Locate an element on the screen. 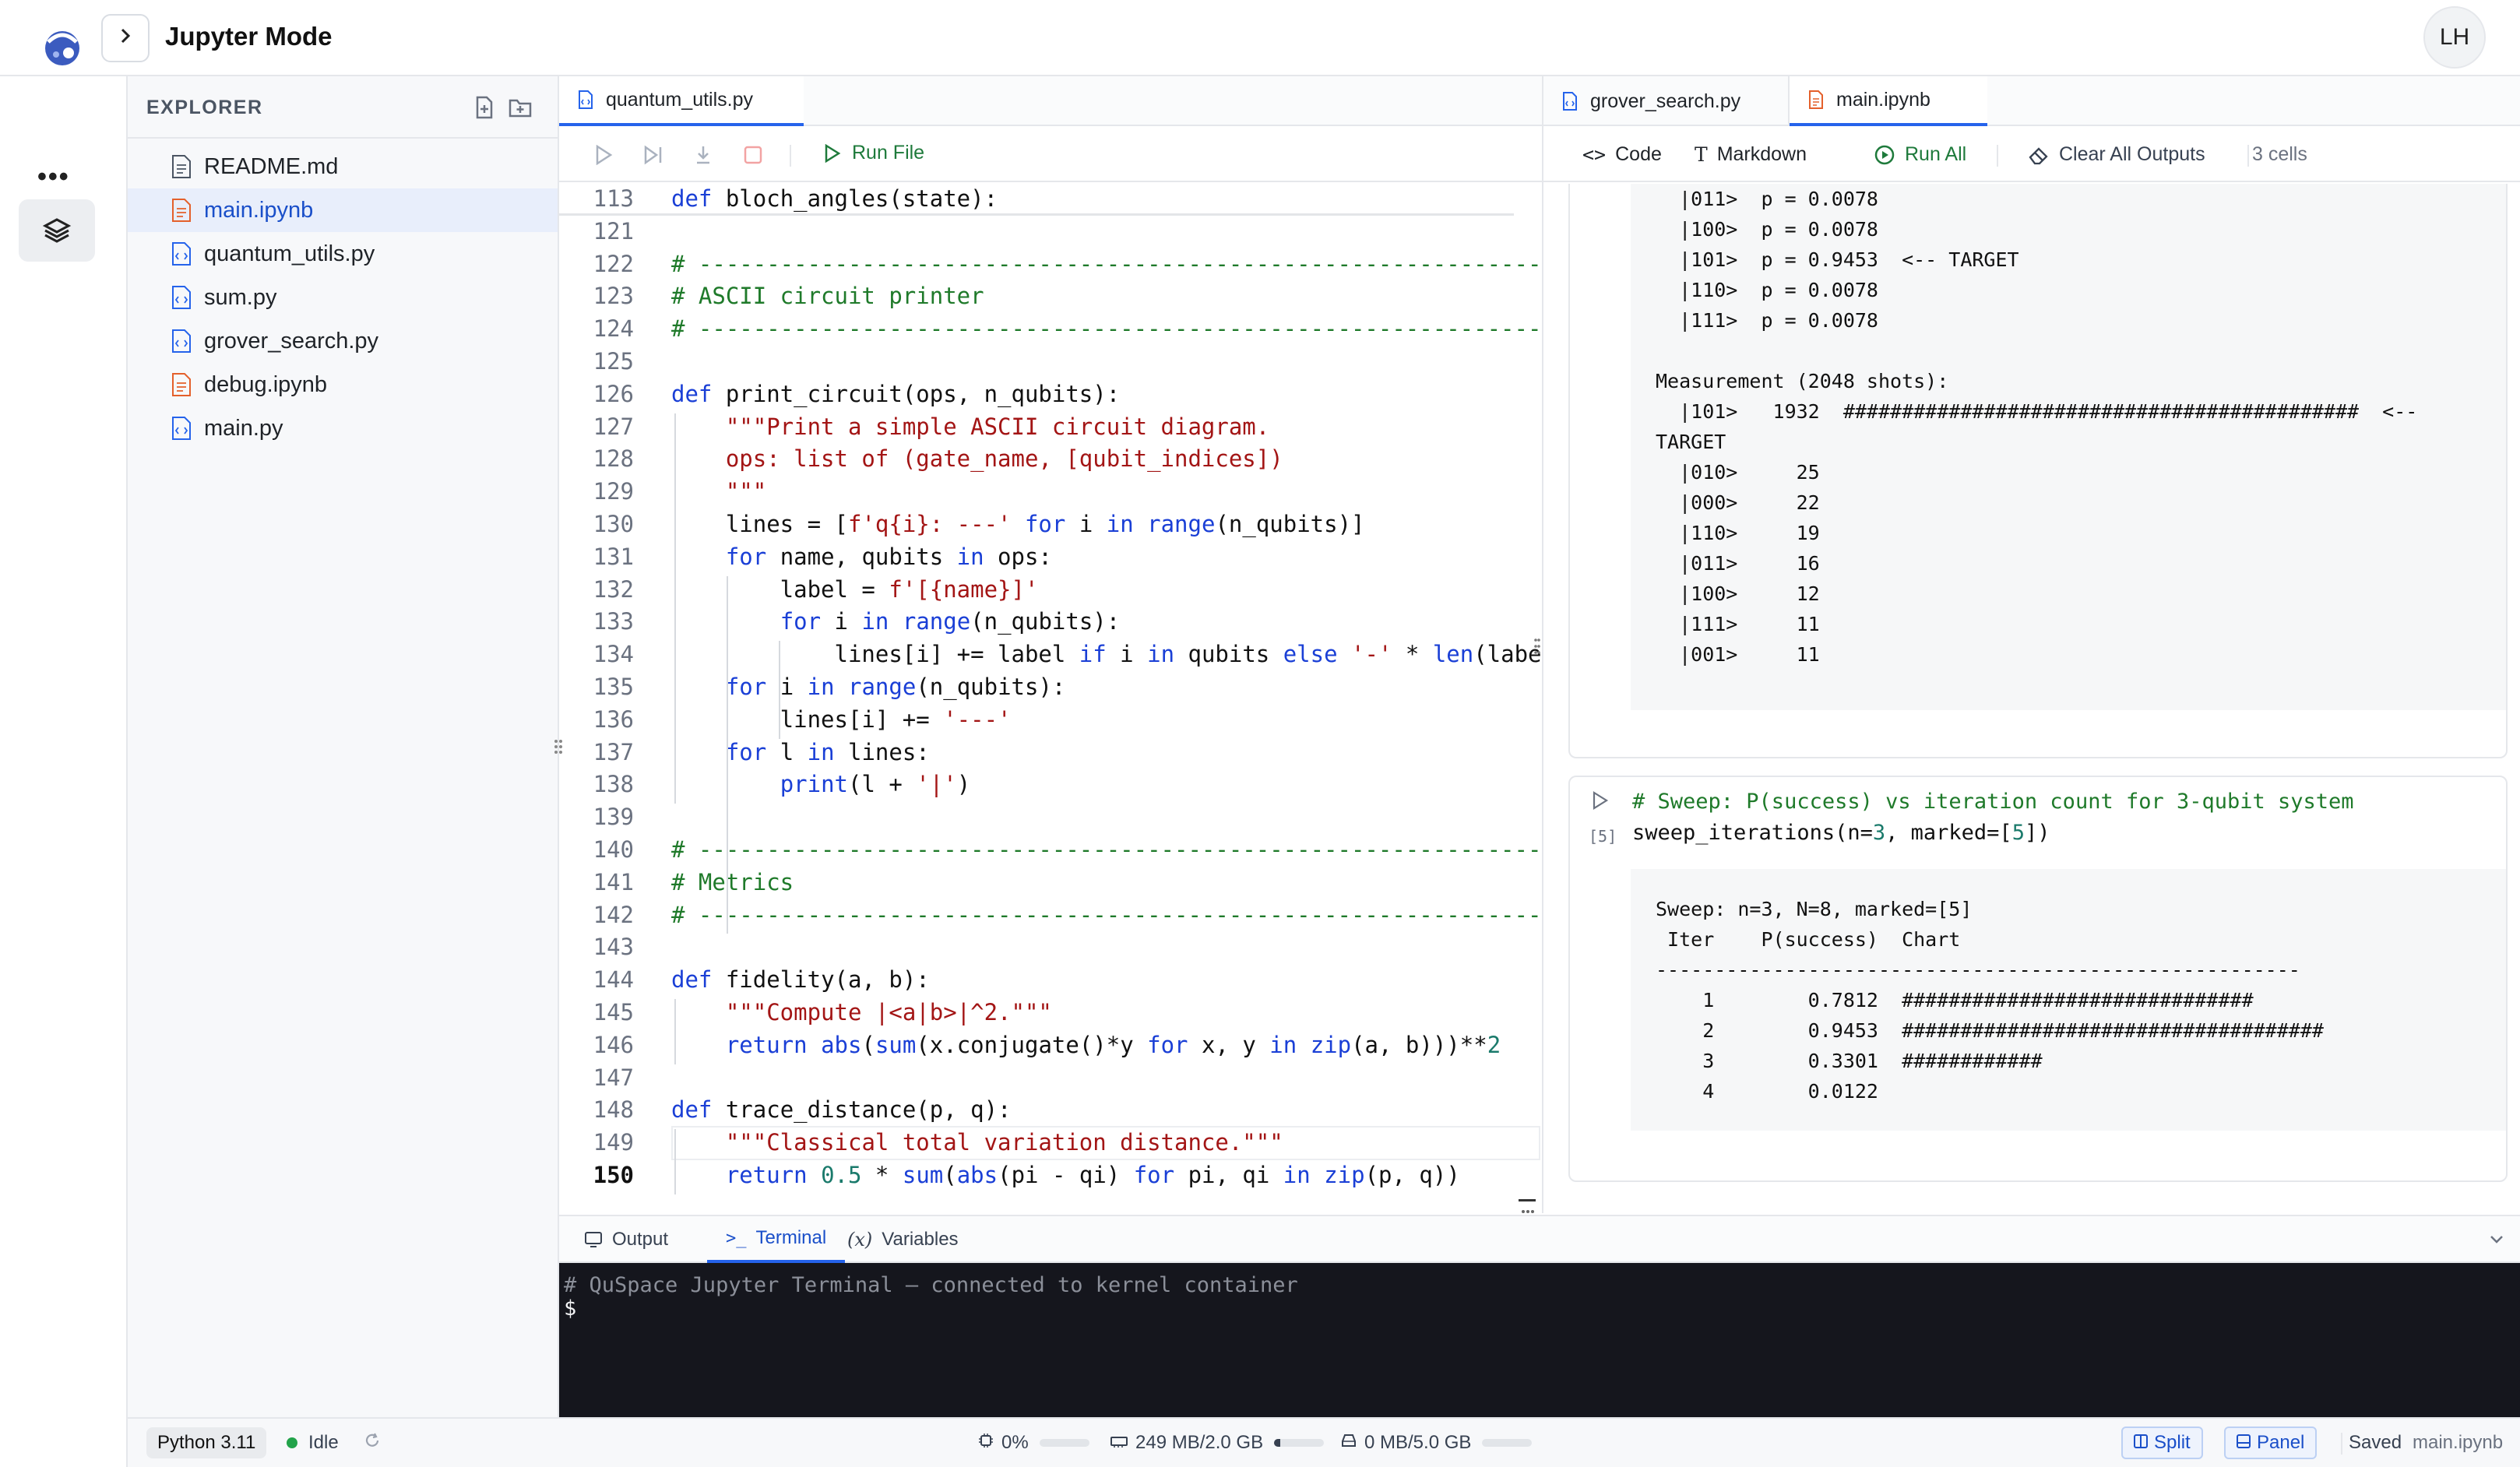  cell-count: 3 cells is located at coordinates (2279, 154).